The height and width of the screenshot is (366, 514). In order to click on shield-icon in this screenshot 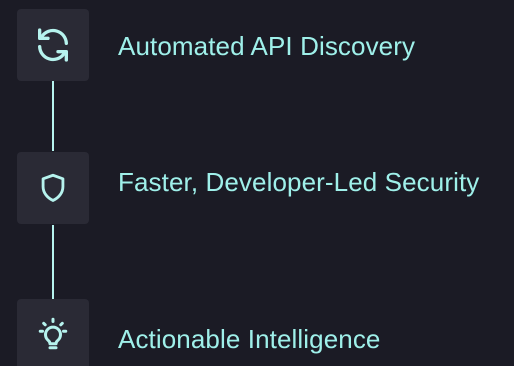, I will do `click(53, 187)`.